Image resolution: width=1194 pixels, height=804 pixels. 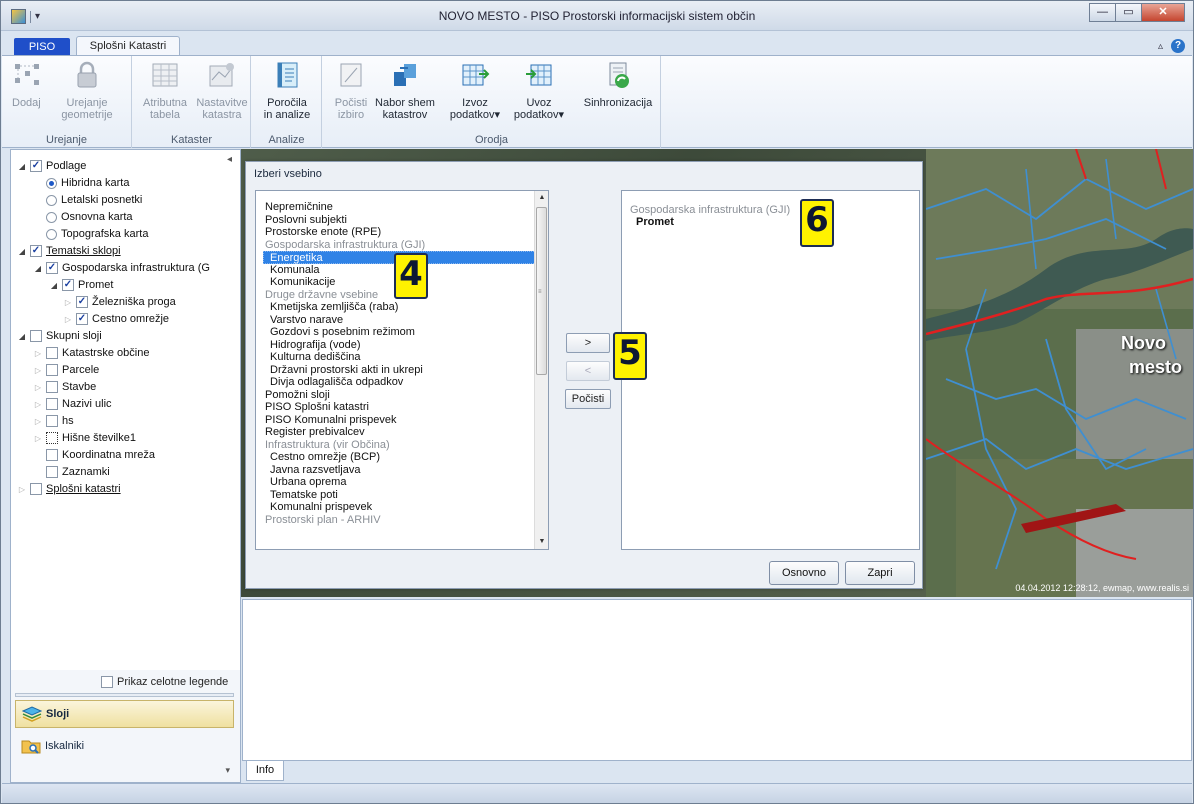 What do you see at coordinates (405, 90) in the screenshot?
I see `nabor-shem-button: Nabor shem katastrov` at bounding box center [405, 90].